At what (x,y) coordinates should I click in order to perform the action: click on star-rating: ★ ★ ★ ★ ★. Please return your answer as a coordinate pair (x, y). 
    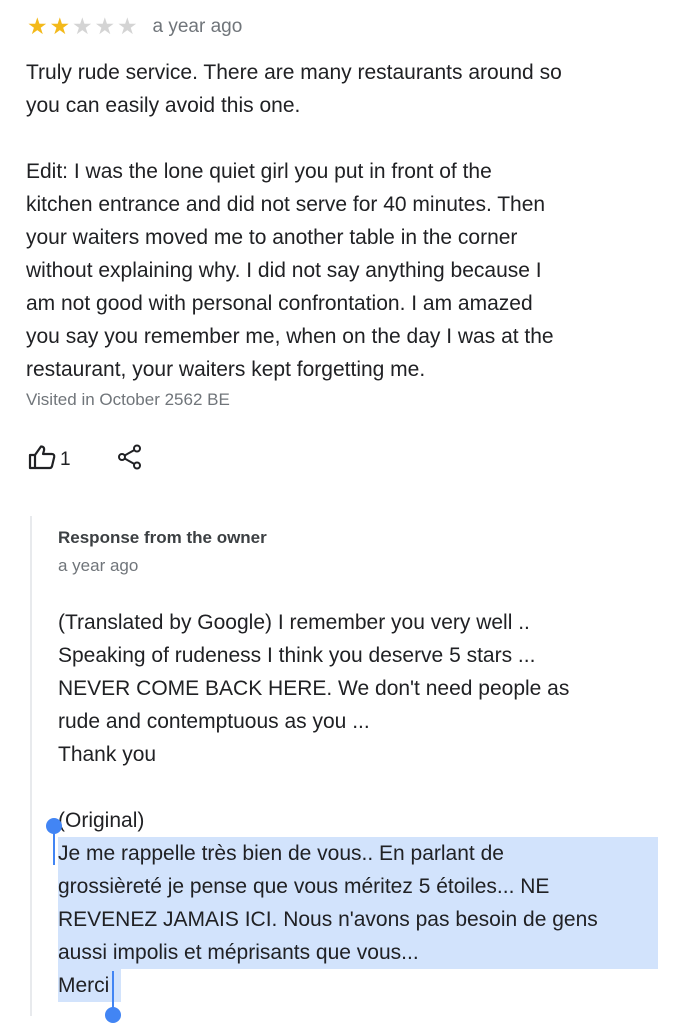
    Looking at the image, I should click on (82, 26).